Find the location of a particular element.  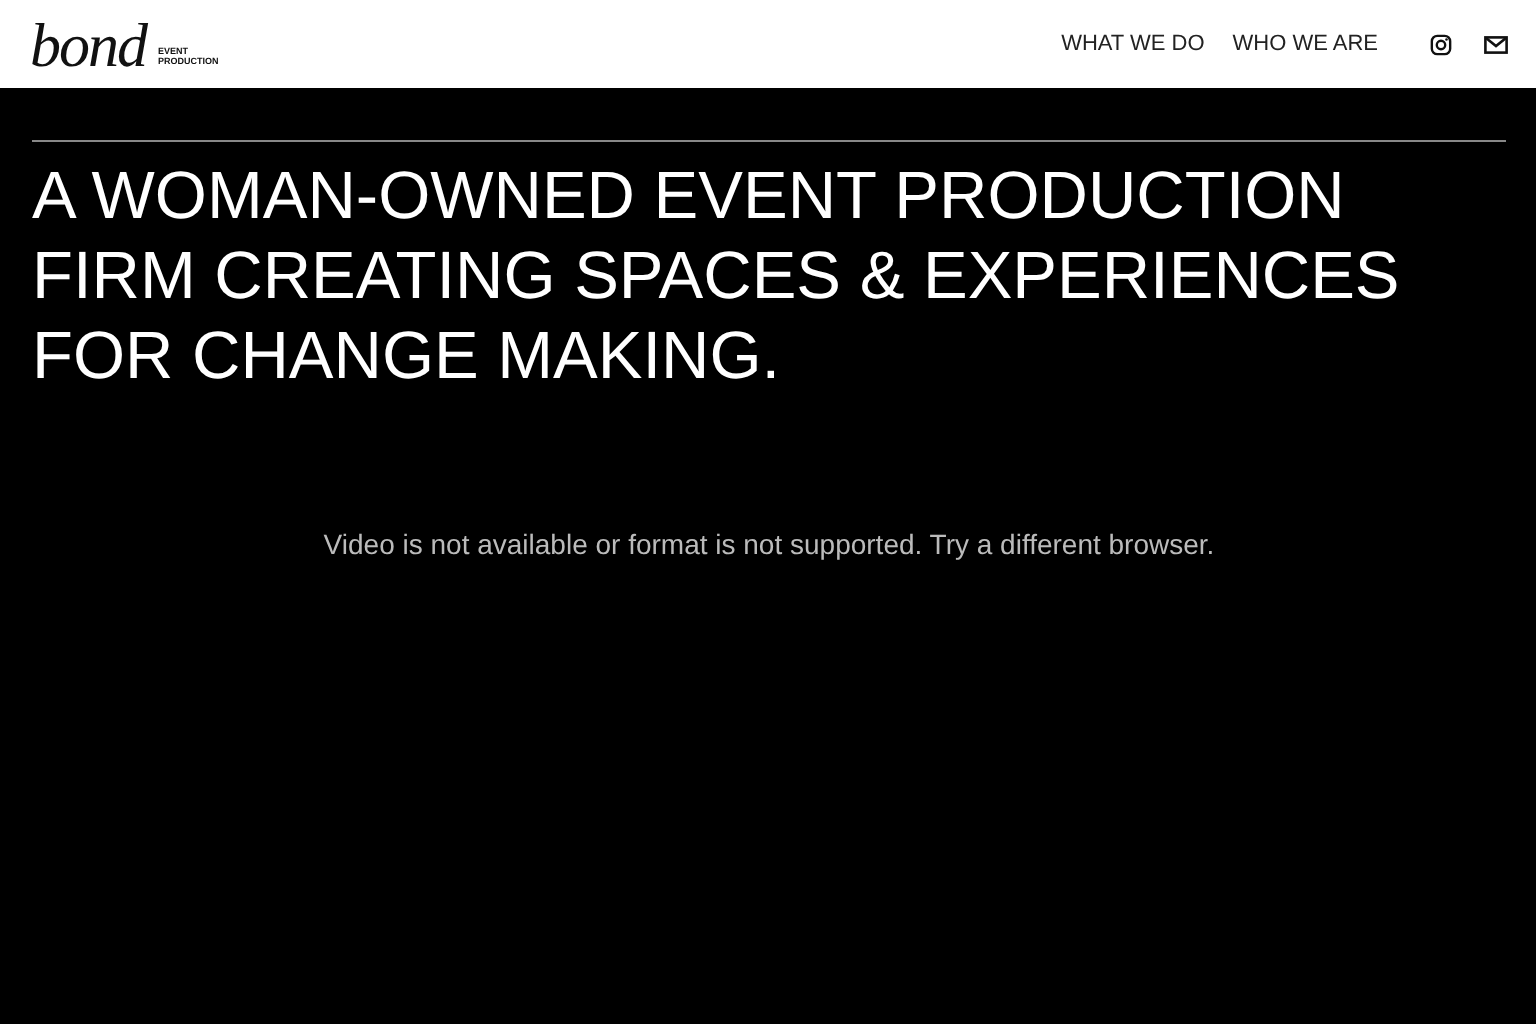

video-message: Video is not available or format is not supported. Try a different browser. is located at coordinates (769, 544).